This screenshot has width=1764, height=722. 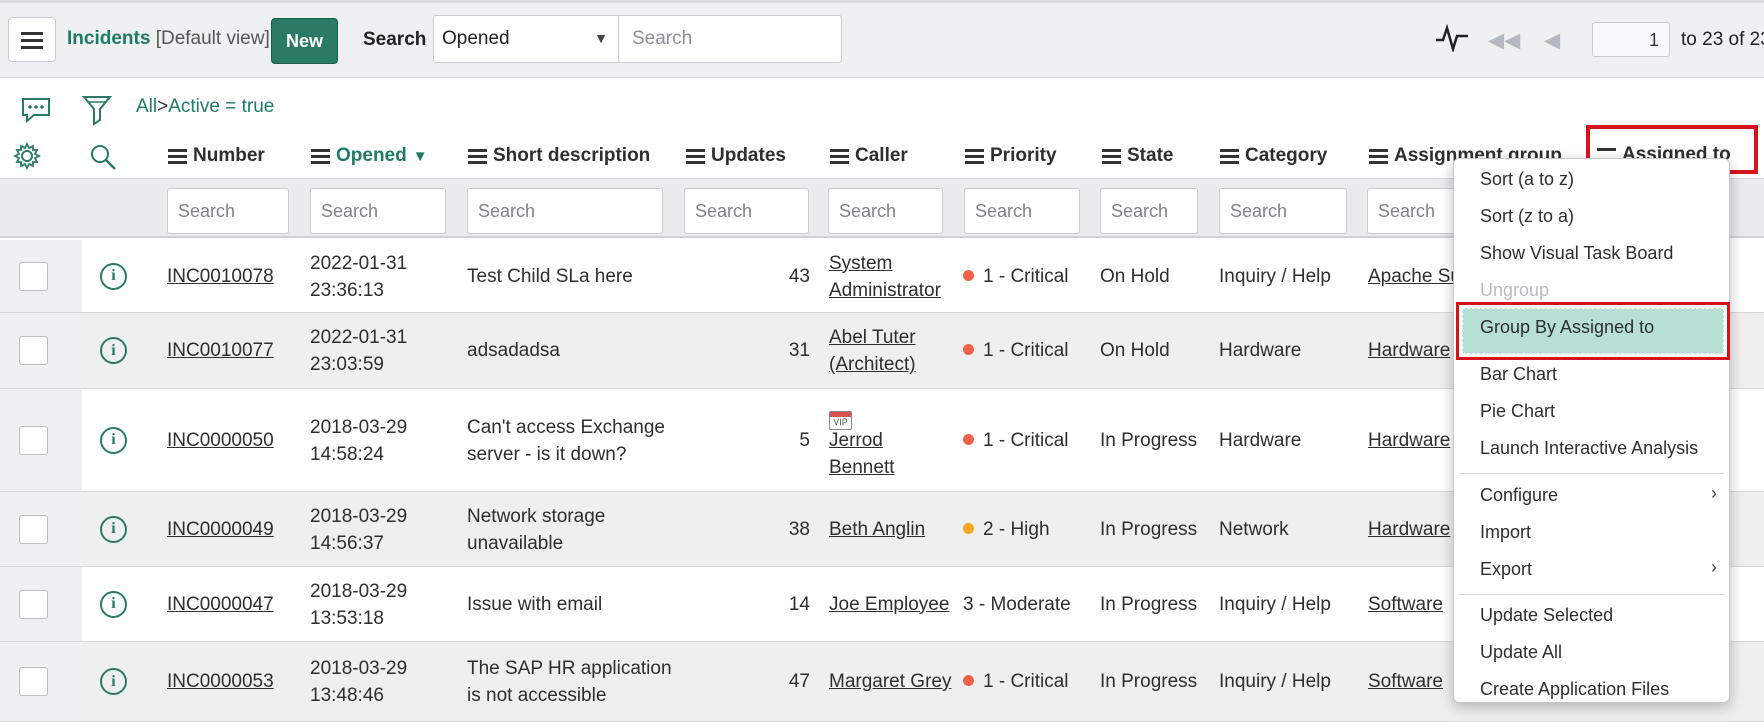 I want to click on column-header-opened: Opened ▼, so click(x=369, y=156).